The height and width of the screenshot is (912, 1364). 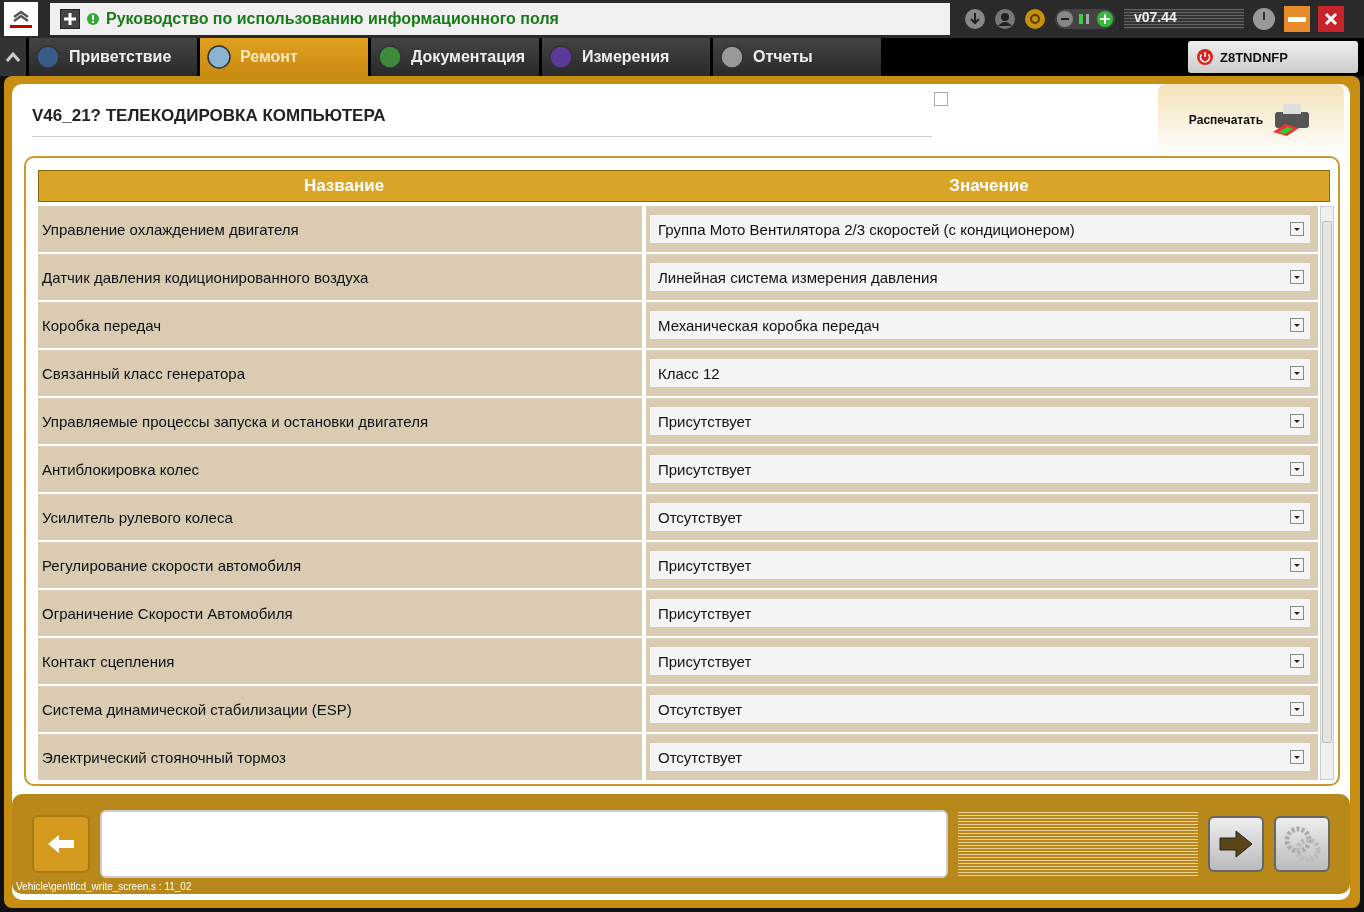 I want to click on user-icon, so click(x=1005, y=19).